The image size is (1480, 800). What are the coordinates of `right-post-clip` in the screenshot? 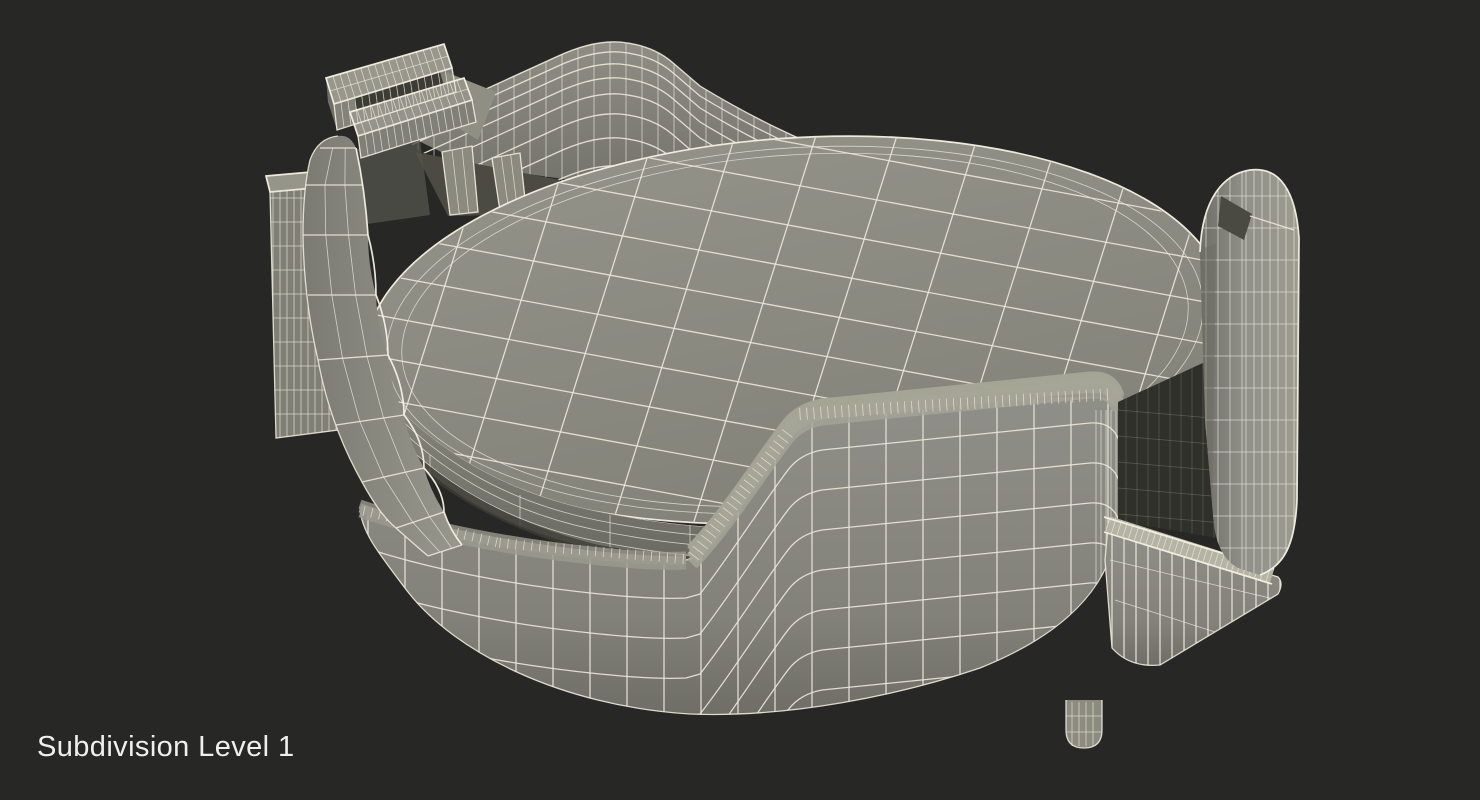 It's located at (1249, 372).